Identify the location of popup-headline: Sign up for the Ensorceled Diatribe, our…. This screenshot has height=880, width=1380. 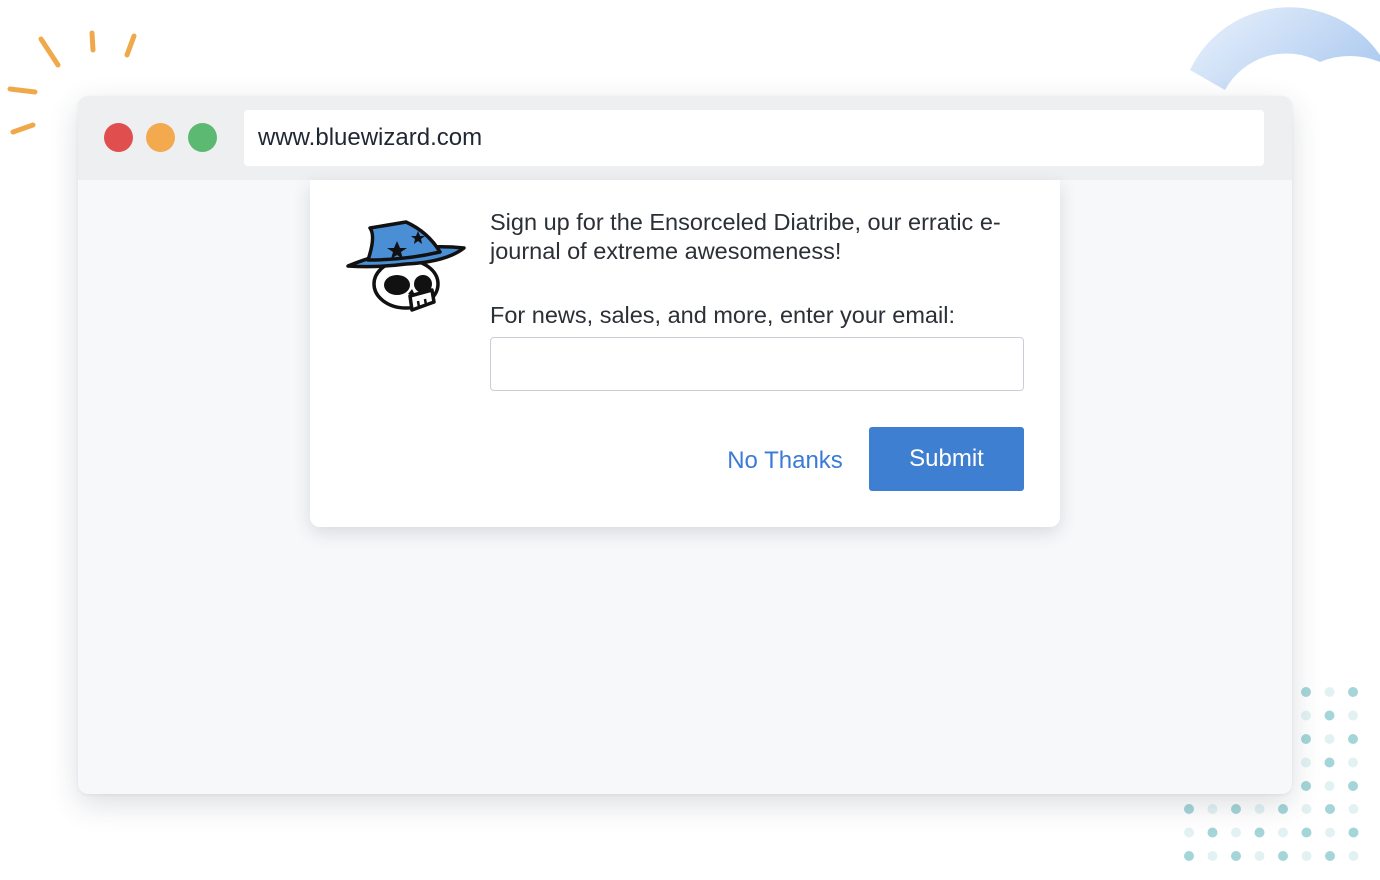
(745, 236).